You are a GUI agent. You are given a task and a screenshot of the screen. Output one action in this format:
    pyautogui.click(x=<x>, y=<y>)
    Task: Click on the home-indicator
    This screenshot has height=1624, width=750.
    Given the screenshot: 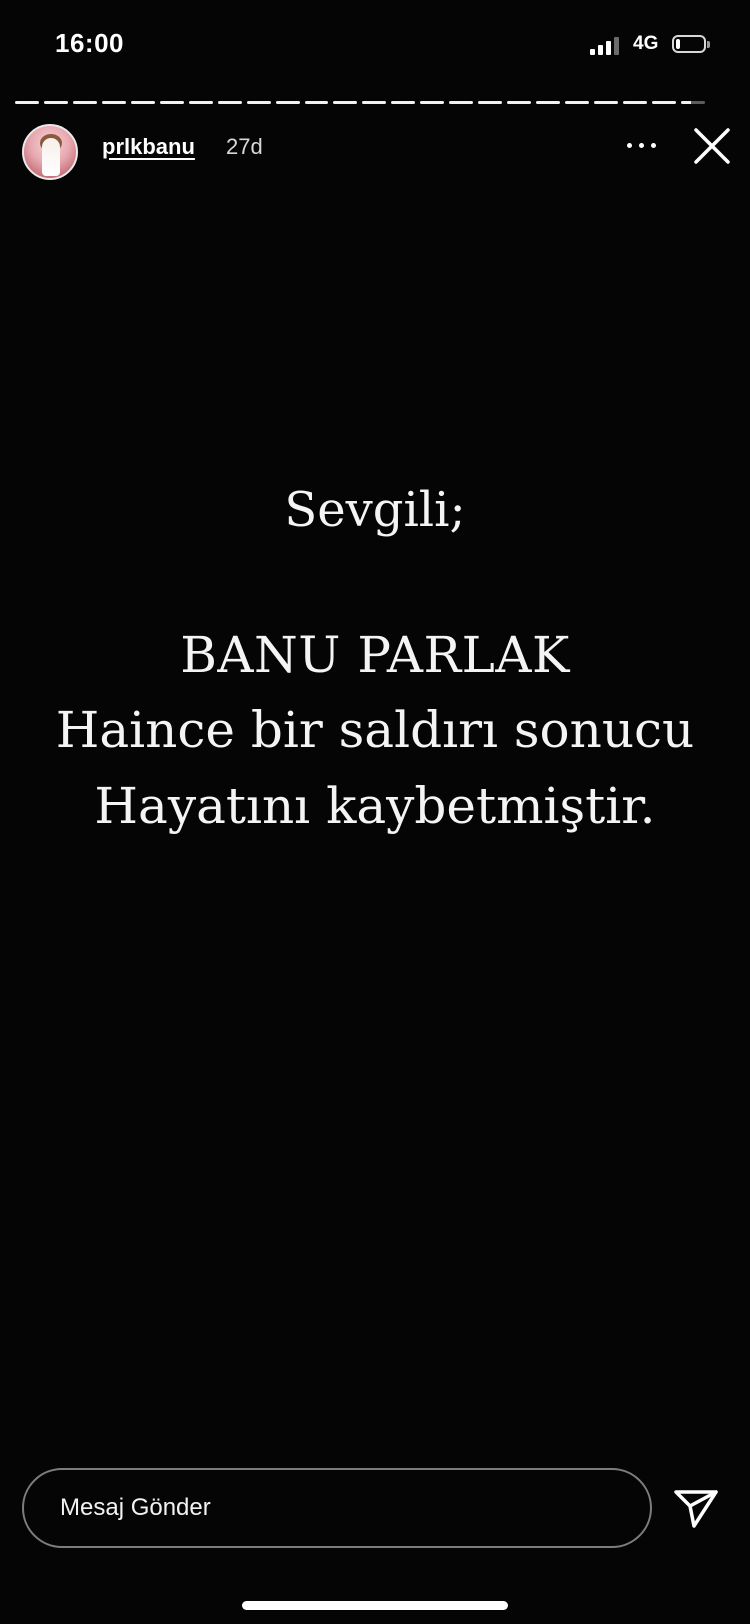 What is the action you would take?
    pyautogui.click(x=375, y=1605)
    